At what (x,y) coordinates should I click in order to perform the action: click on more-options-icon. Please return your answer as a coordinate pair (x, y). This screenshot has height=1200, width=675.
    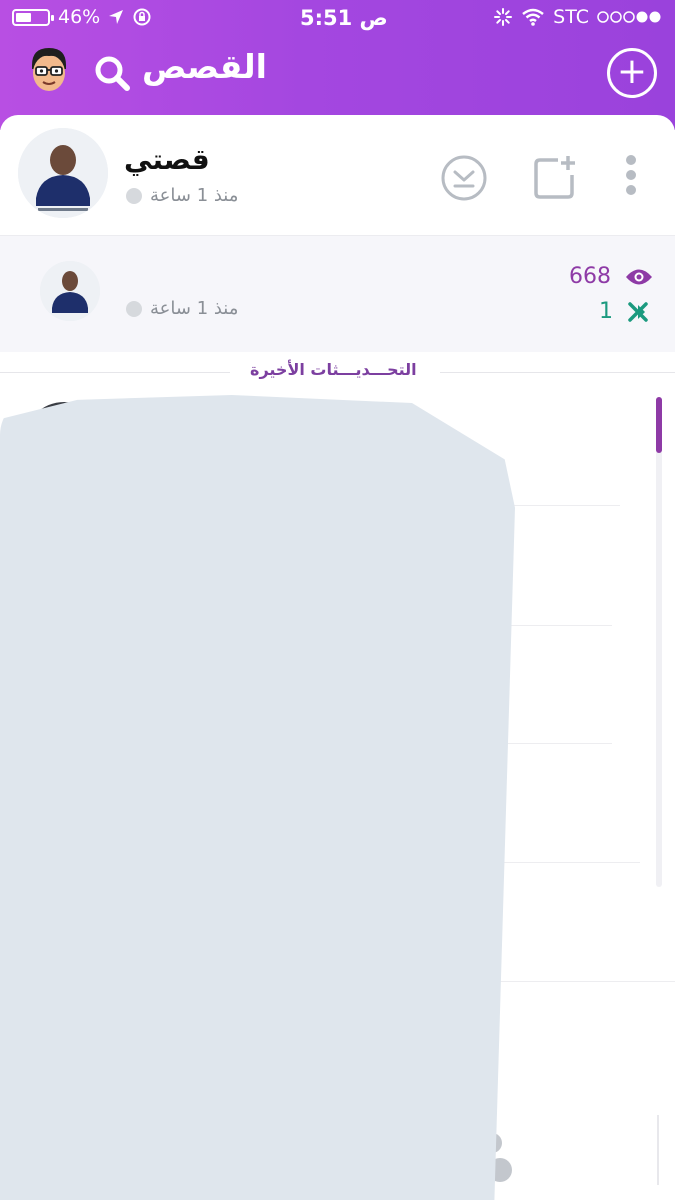
    Looking at the image, I should click on (631, 178).